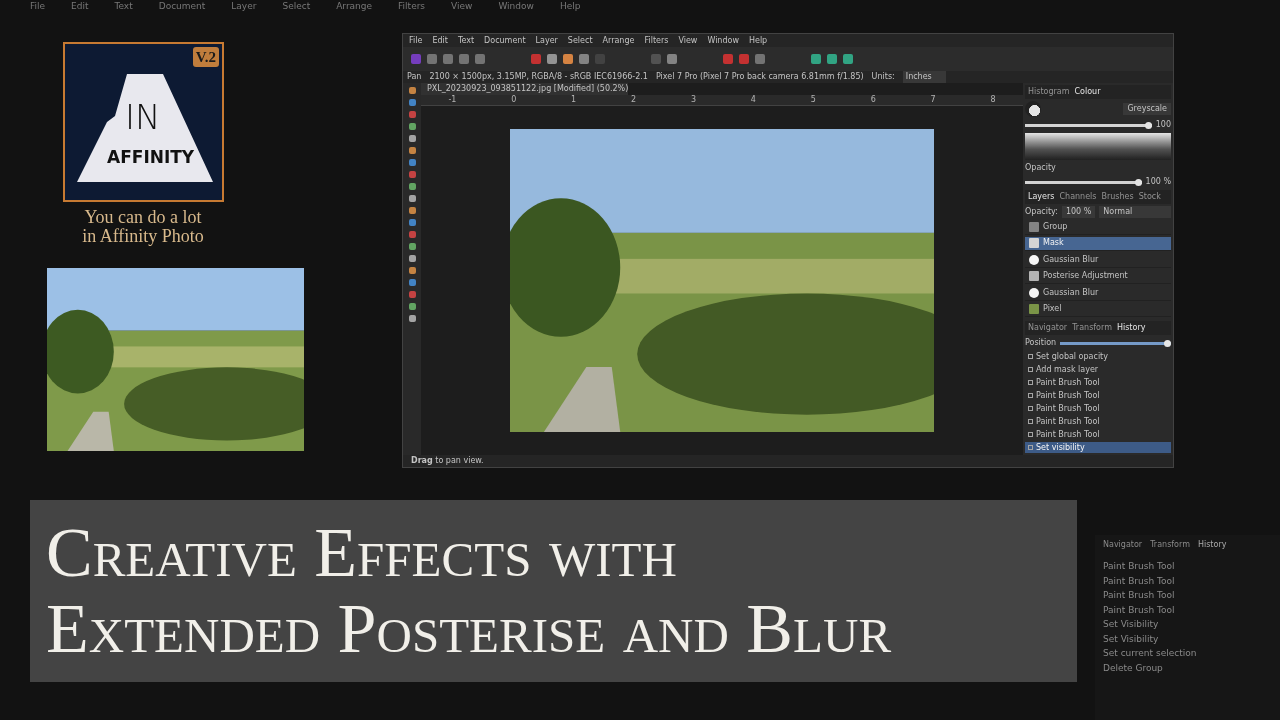 The image size is (1280, 720). I want to click on layer-name: Pixel, so click(1052, 309).